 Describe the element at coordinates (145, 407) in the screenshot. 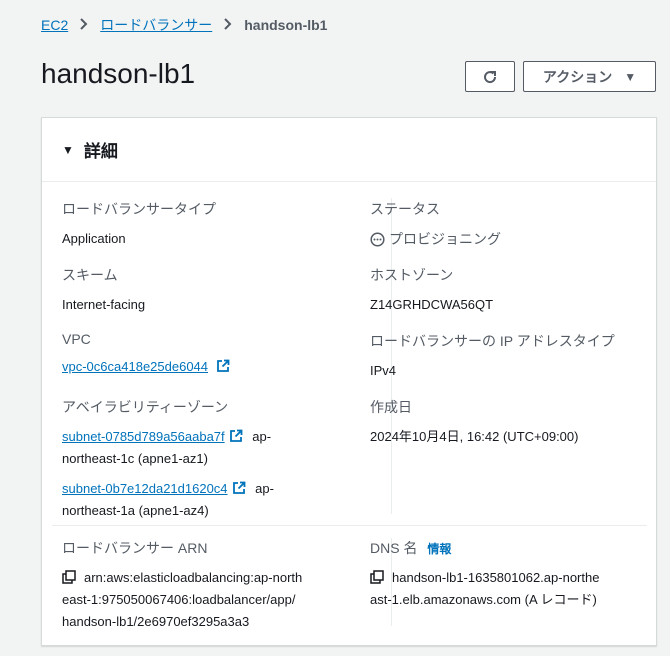

I see `az-label: アベイラビリティーゾーン` at that location.